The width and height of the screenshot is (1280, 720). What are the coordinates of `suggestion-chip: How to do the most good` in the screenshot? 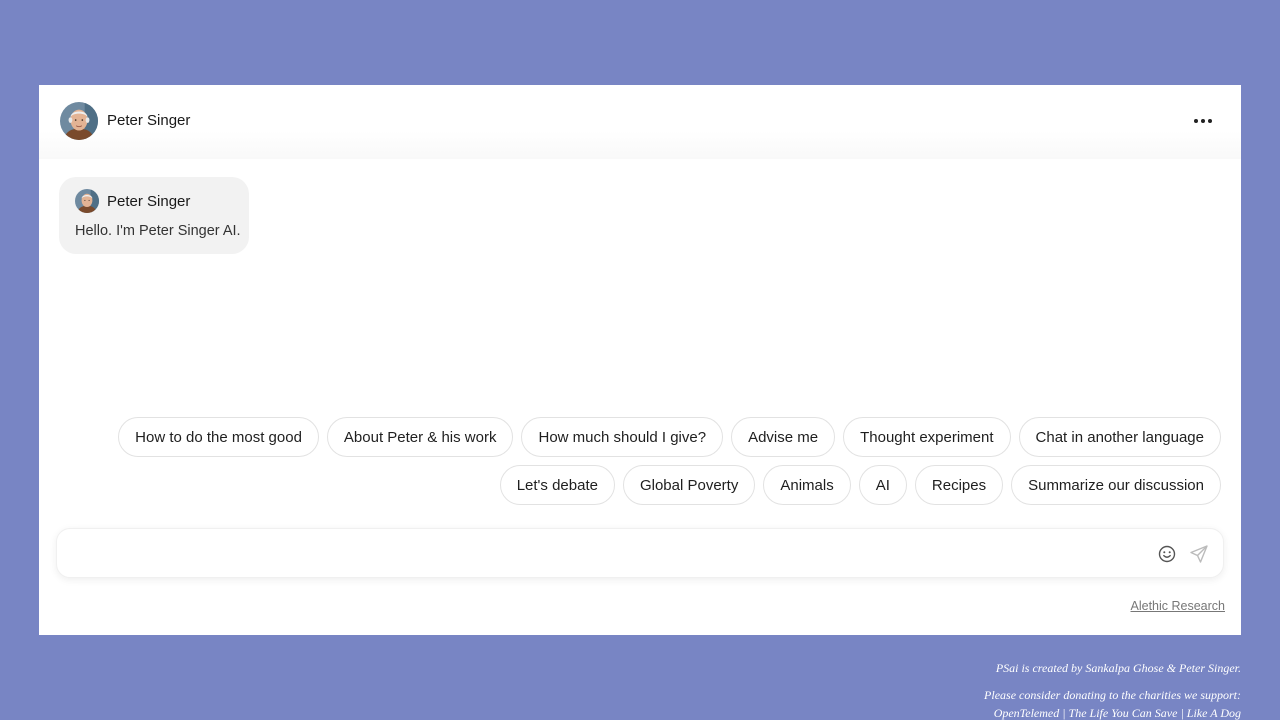 It's located at (218, 437).